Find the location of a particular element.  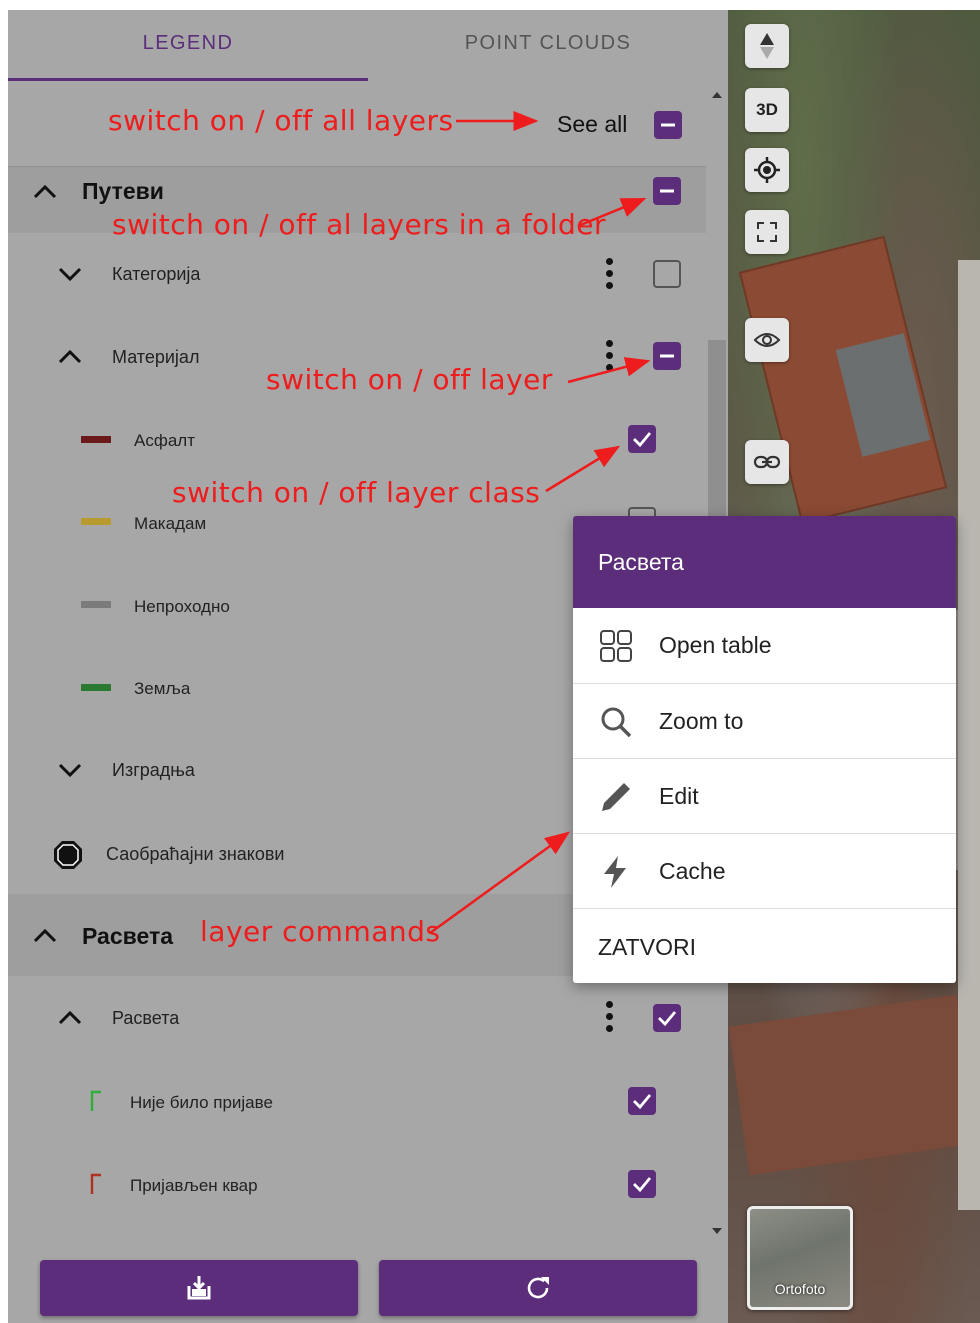

eye-icon is located at coordinates (767, 340).